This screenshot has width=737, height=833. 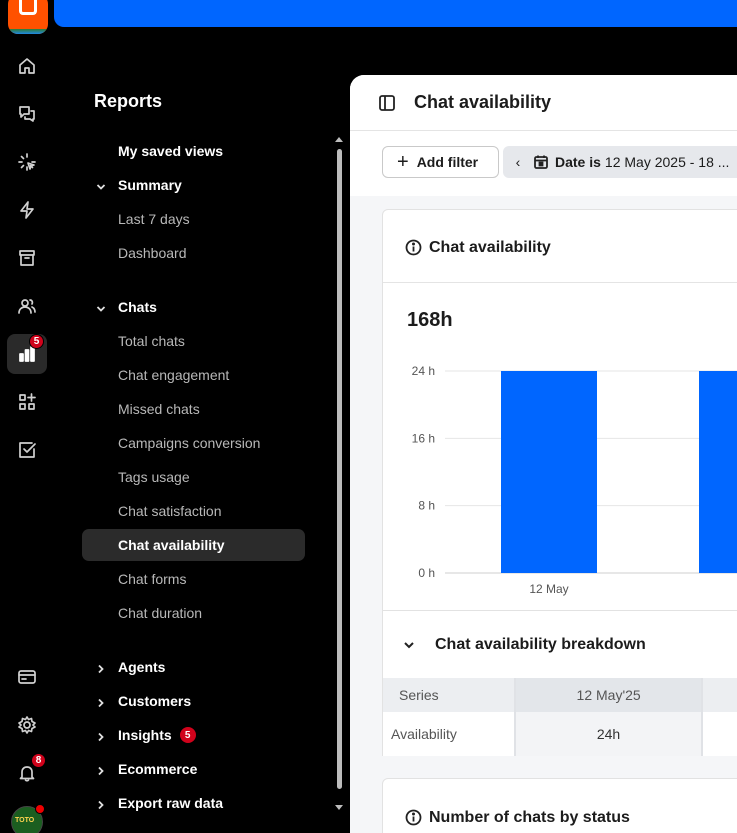 I want to click on reports-badge: 5, so click(x=36, y=341).